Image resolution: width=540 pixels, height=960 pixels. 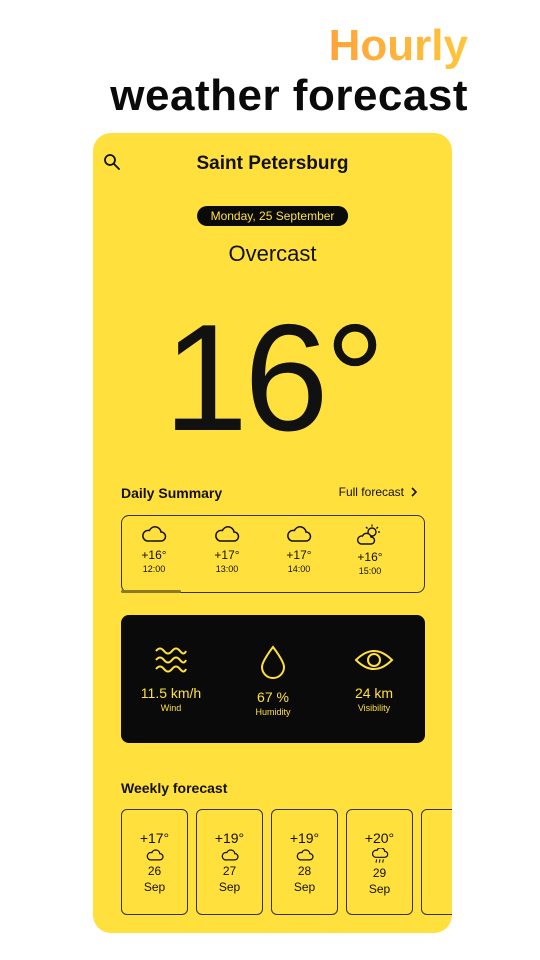 What do you see at coordinates (174, 788) in the screenshot?
I see `weekly-forecast-title: Weekly forecast` at bounding box center [174, 788].